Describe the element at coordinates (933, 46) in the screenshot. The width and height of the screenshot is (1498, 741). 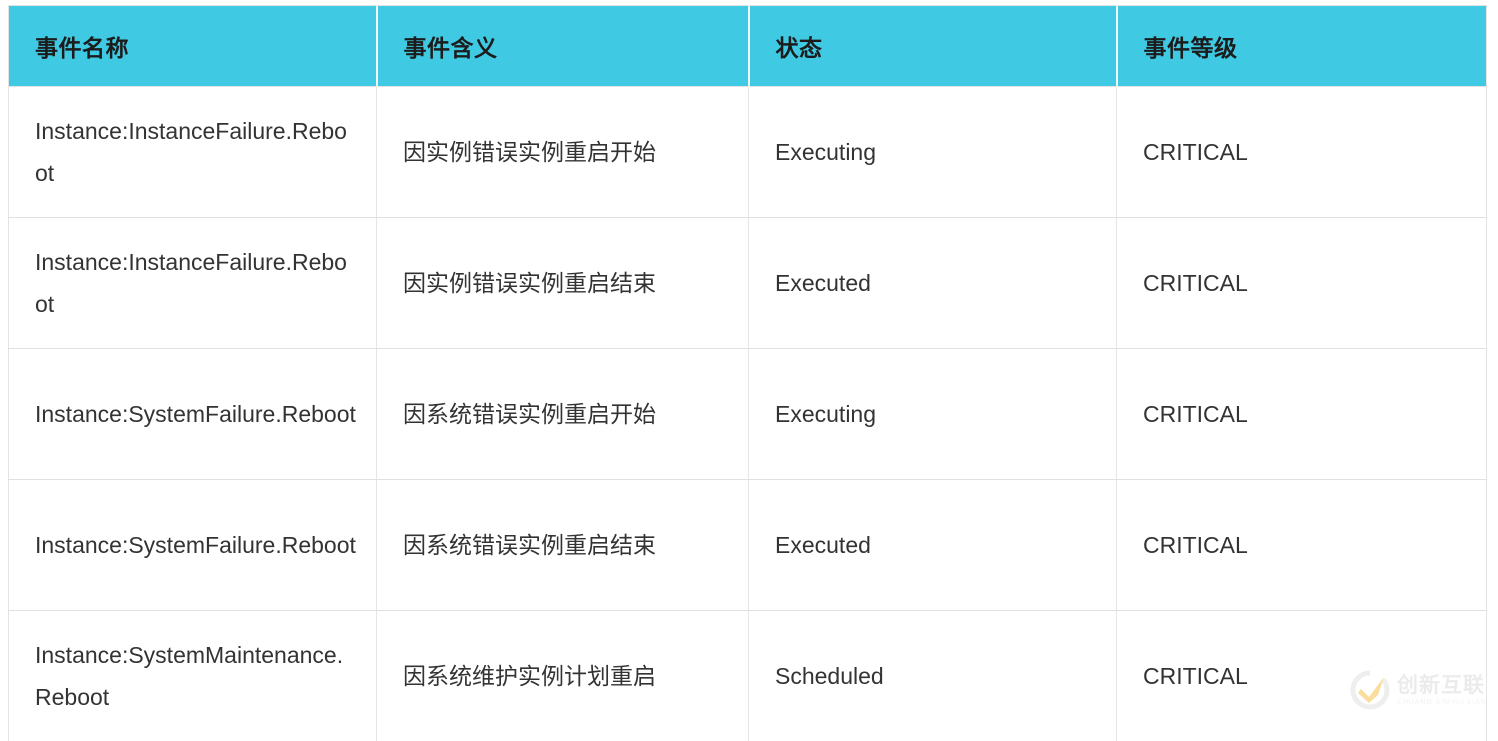
I see `column-header-status: 状态` at that location.